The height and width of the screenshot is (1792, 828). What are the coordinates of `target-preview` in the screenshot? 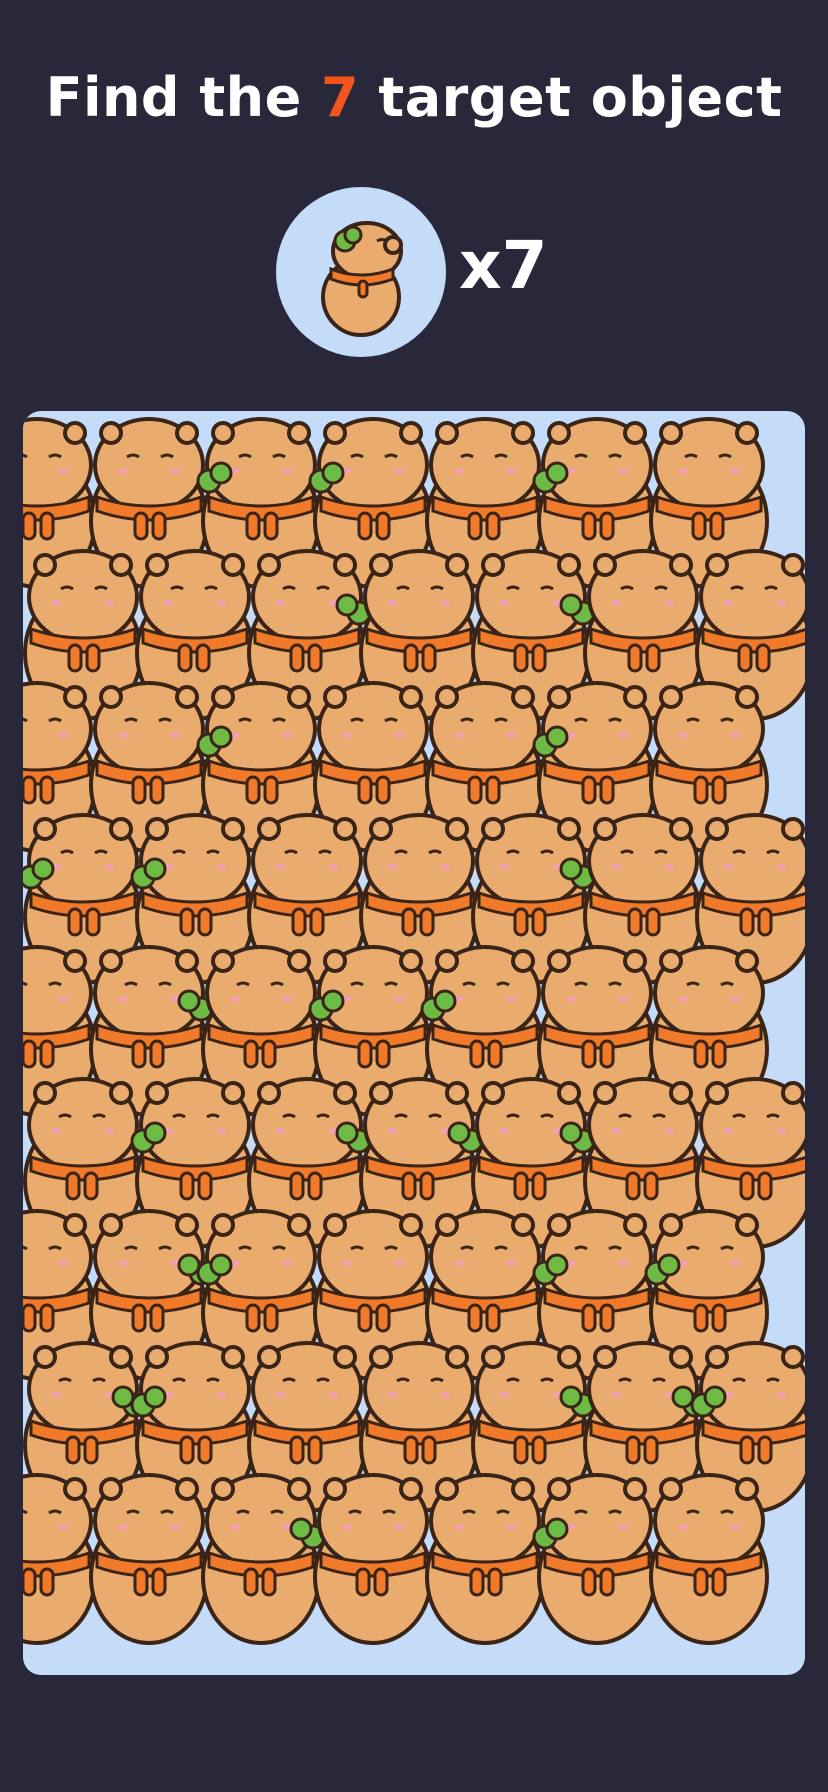 It's located at (361, 272).